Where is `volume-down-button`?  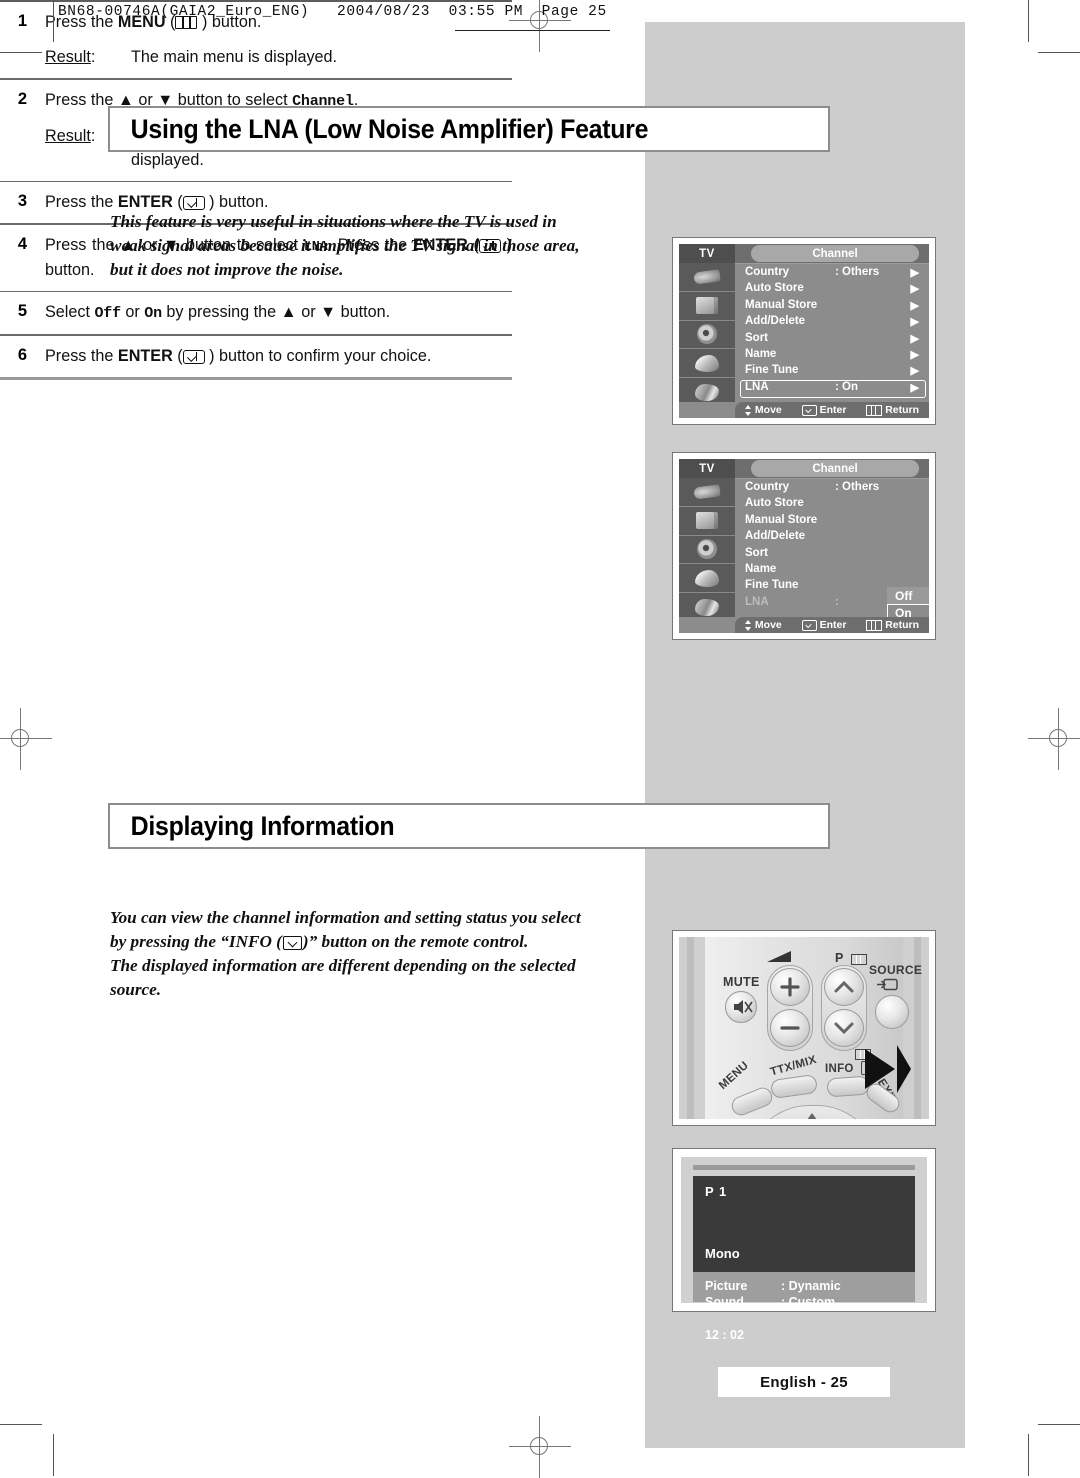
volume-down-button is located at coordinates (790, 1028).